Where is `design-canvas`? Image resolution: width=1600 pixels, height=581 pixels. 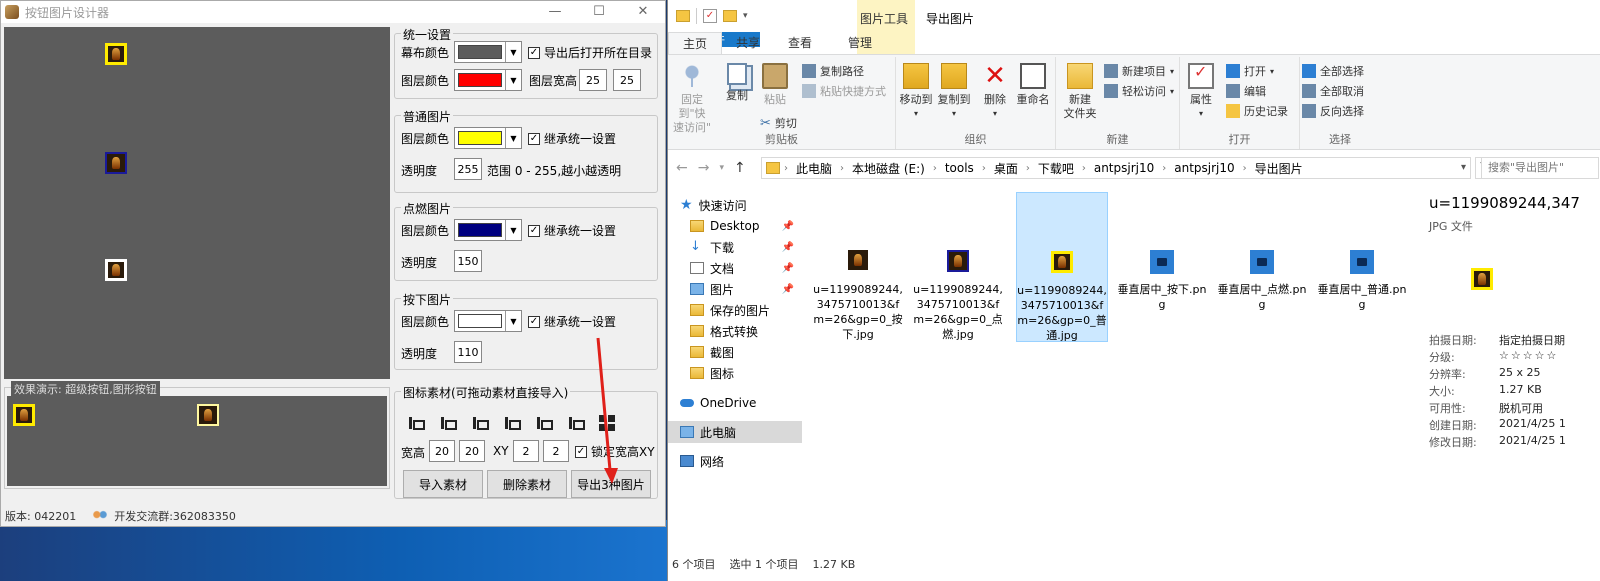 design-canvas is located at coordinates (197, 203).